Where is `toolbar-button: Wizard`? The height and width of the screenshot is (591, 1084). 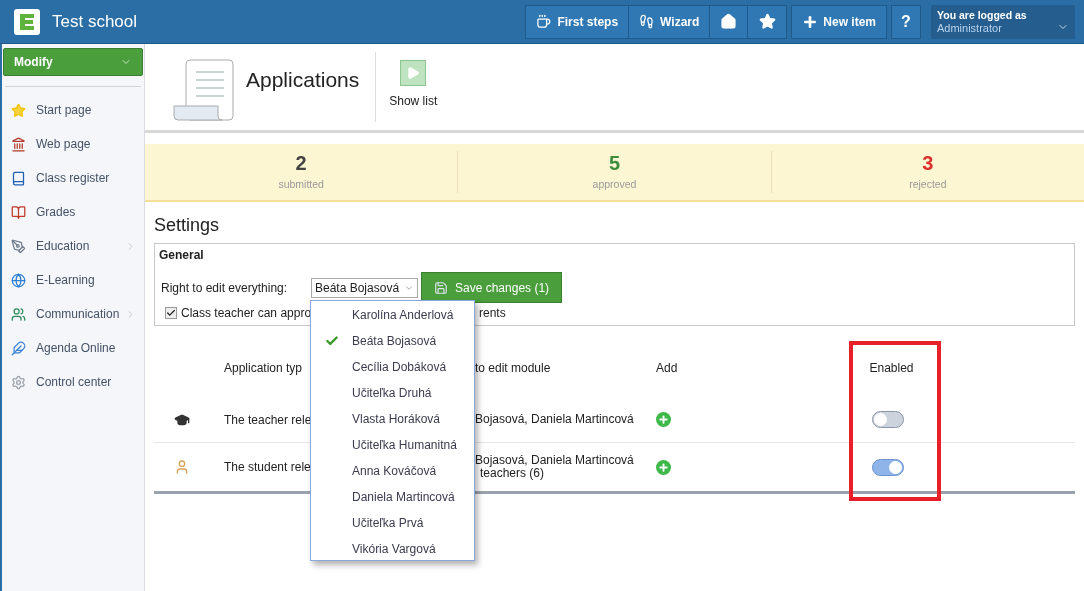
toolbar-button: Wizard is located at coordinates (670, 21).